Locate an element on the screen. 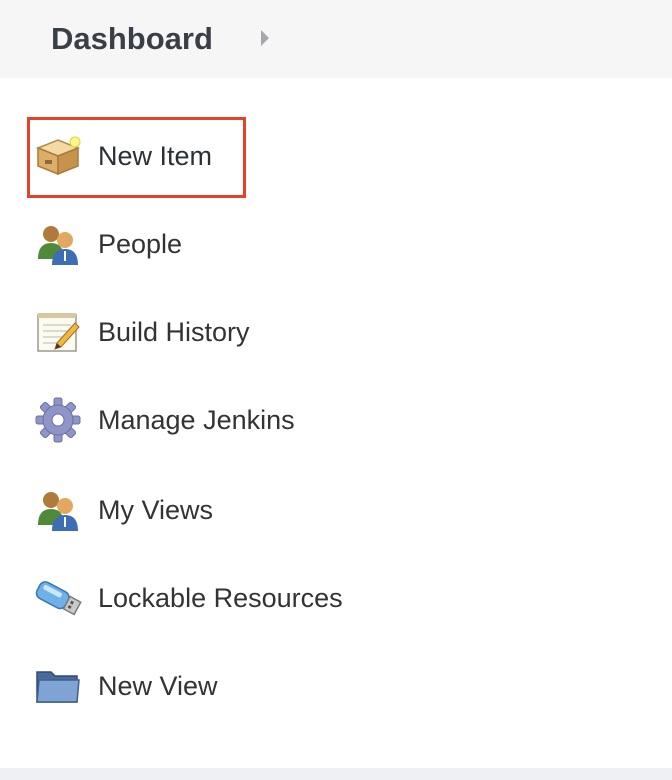 This screenshot has height=780, width=672. task-label: People is located at coordinates (140, 244).